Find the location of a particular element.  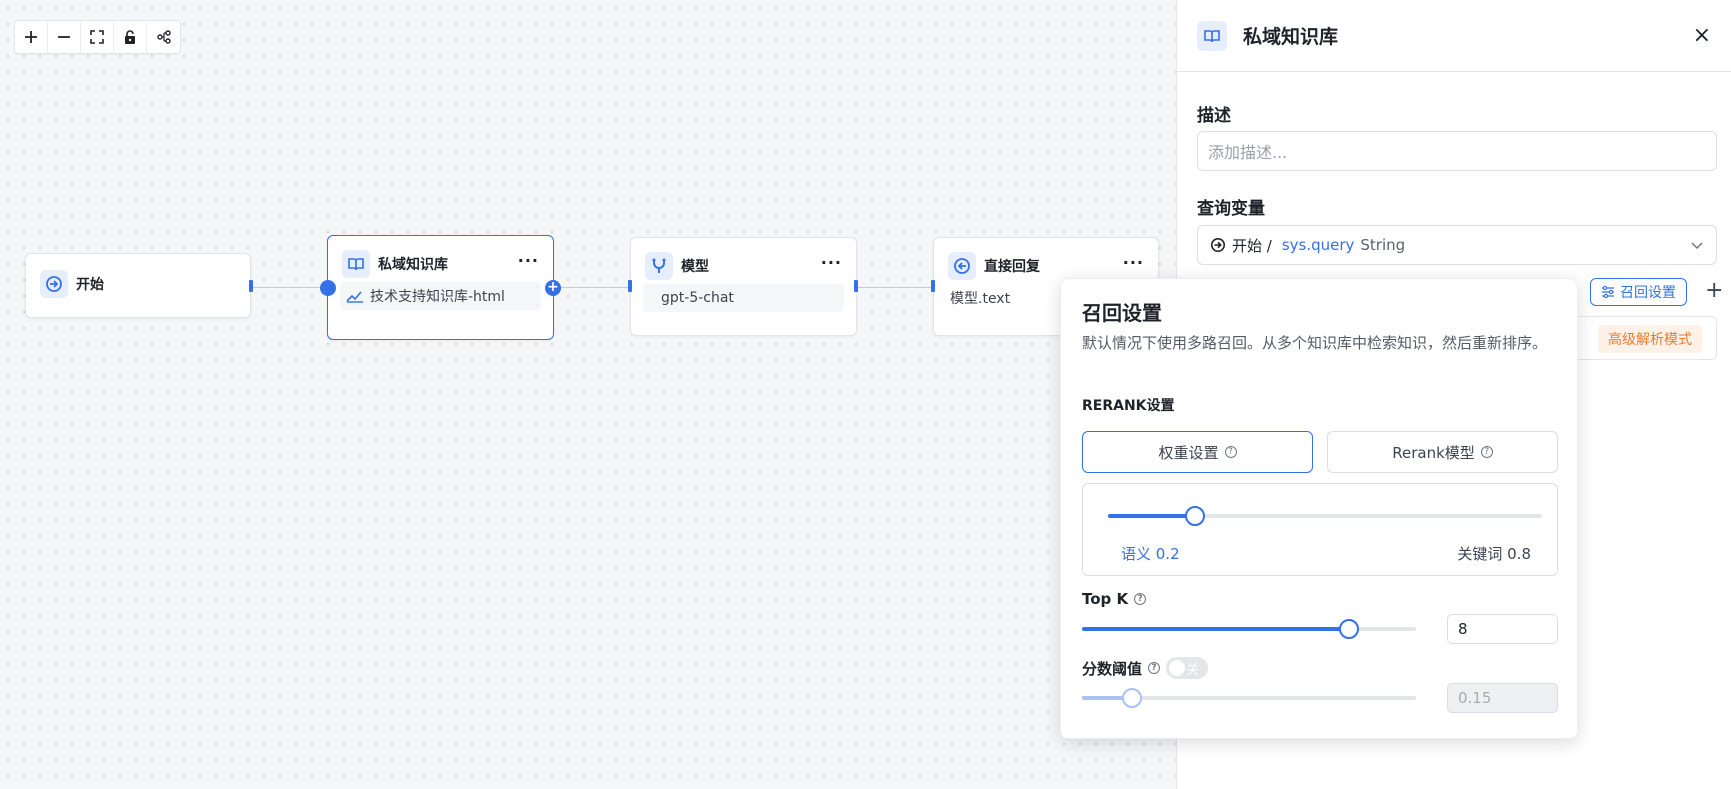

lock-icon is located at coordinates (130, 37).